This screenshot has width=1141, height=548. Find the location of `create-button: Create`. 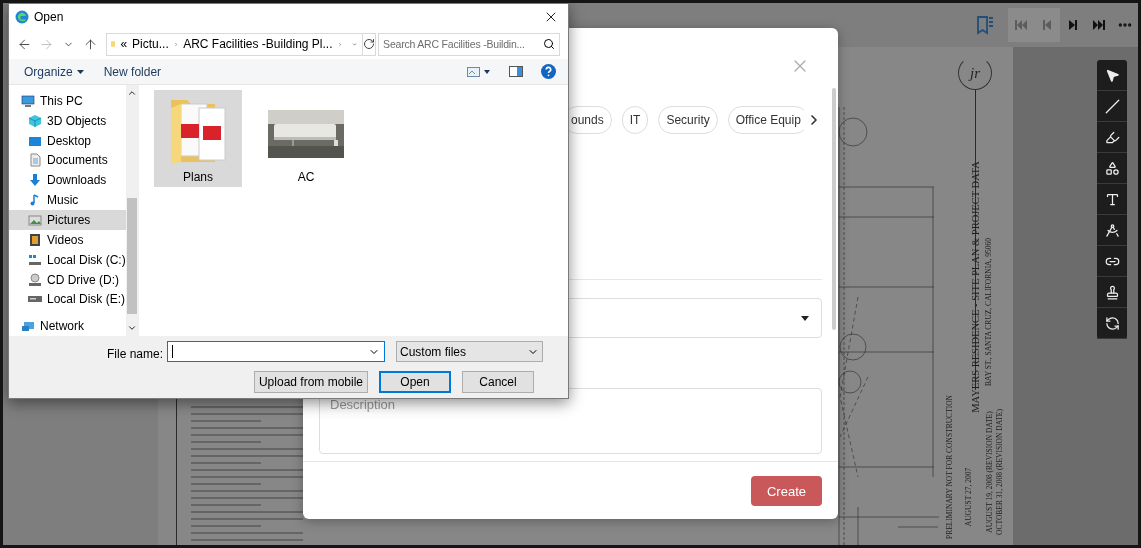

create-button: Create is located at coordinates (786, 491).